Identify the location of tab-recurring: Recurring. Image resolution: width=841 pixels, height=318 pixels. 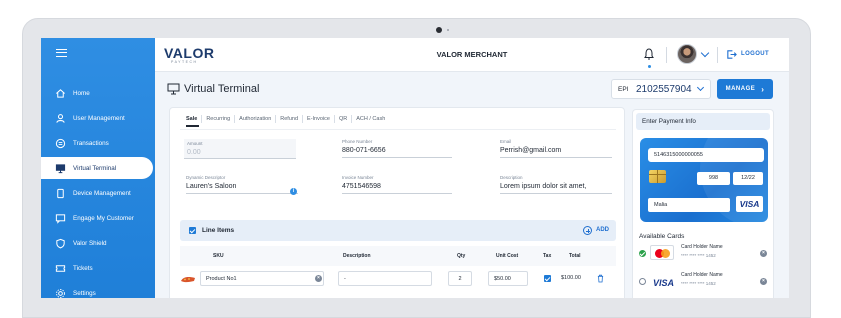
(219, 119).